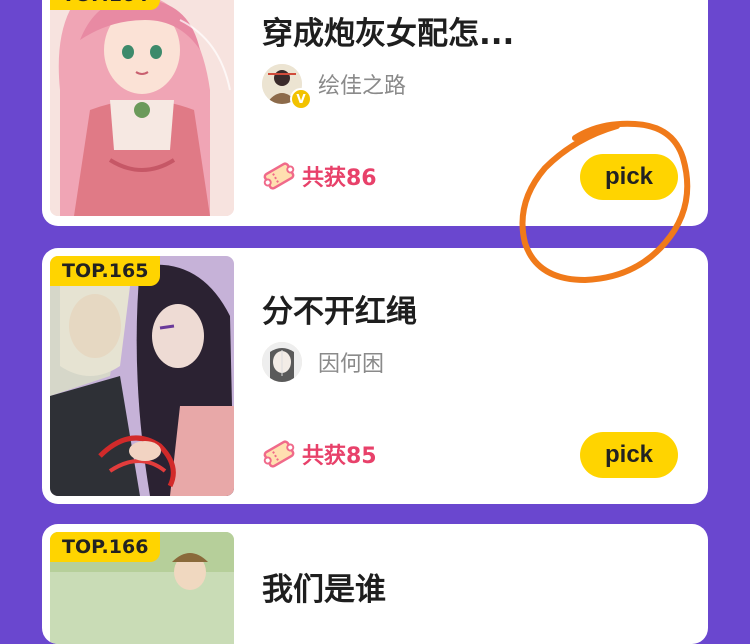 The image size is (750, 644). I want to click on votes-count: 共获85, so click(339, 456).